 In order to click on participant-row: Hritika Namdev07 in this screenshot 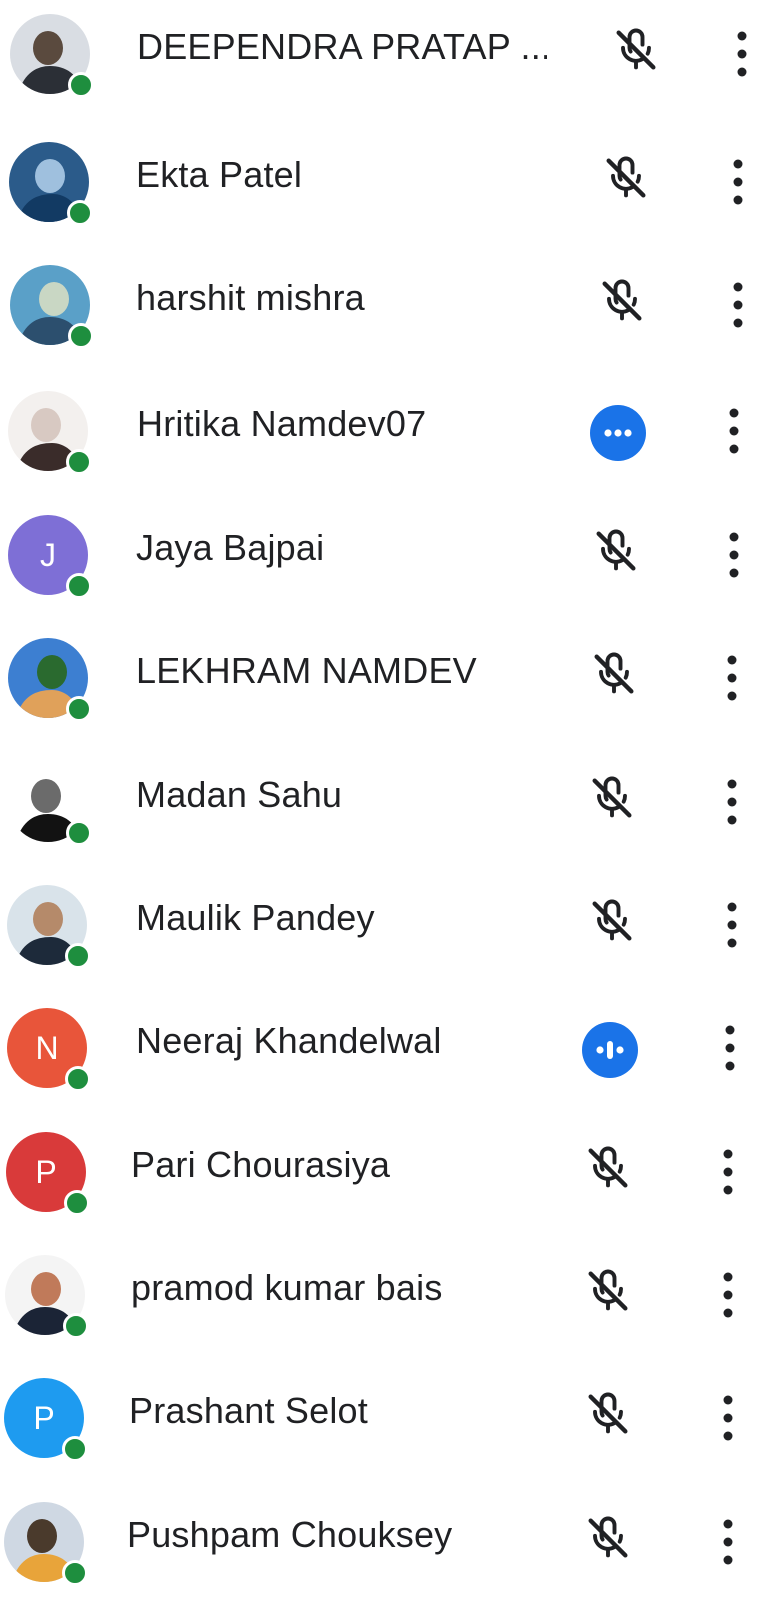, I will do `click(382, 444)`.